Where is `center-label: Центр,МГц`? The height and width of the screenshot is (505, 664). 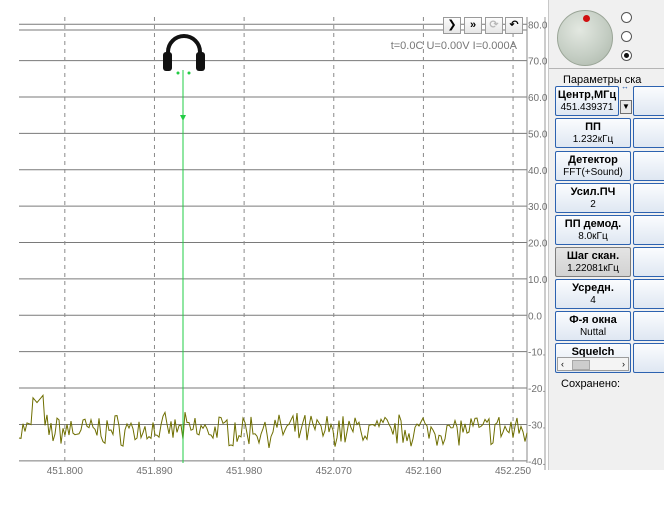 center-label: Центр,МГц is located at coordinates (587, 95).